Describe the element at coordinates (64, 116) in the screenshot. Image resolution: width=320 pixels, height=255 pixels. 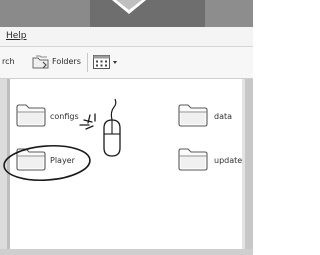
I see `folder-label-configs: configs` at that location.